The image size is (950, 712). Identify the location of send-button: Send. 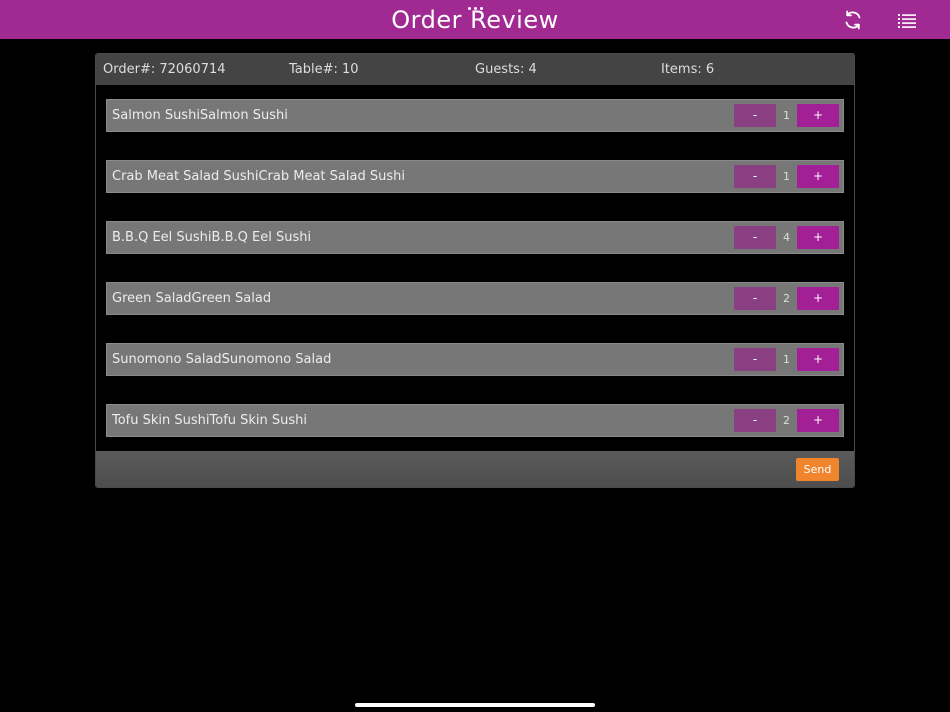
(817, 469).